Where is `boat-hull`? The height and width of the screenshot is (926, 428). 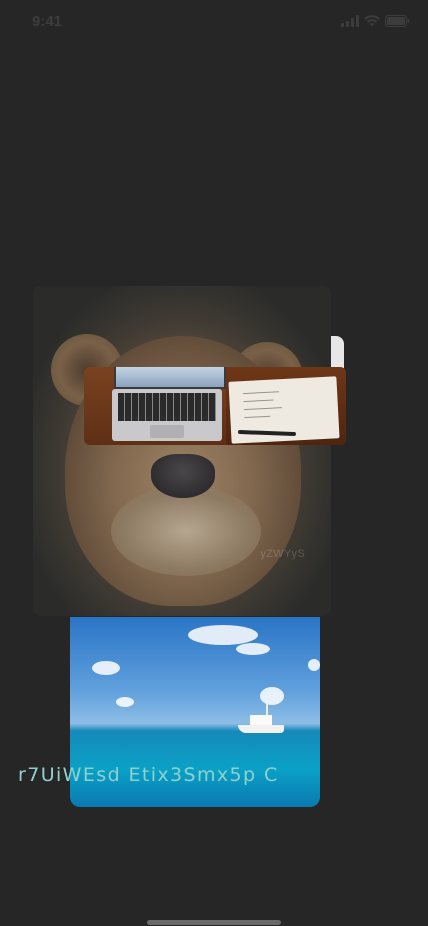
boat-hull is located at coordinates (261, 729).